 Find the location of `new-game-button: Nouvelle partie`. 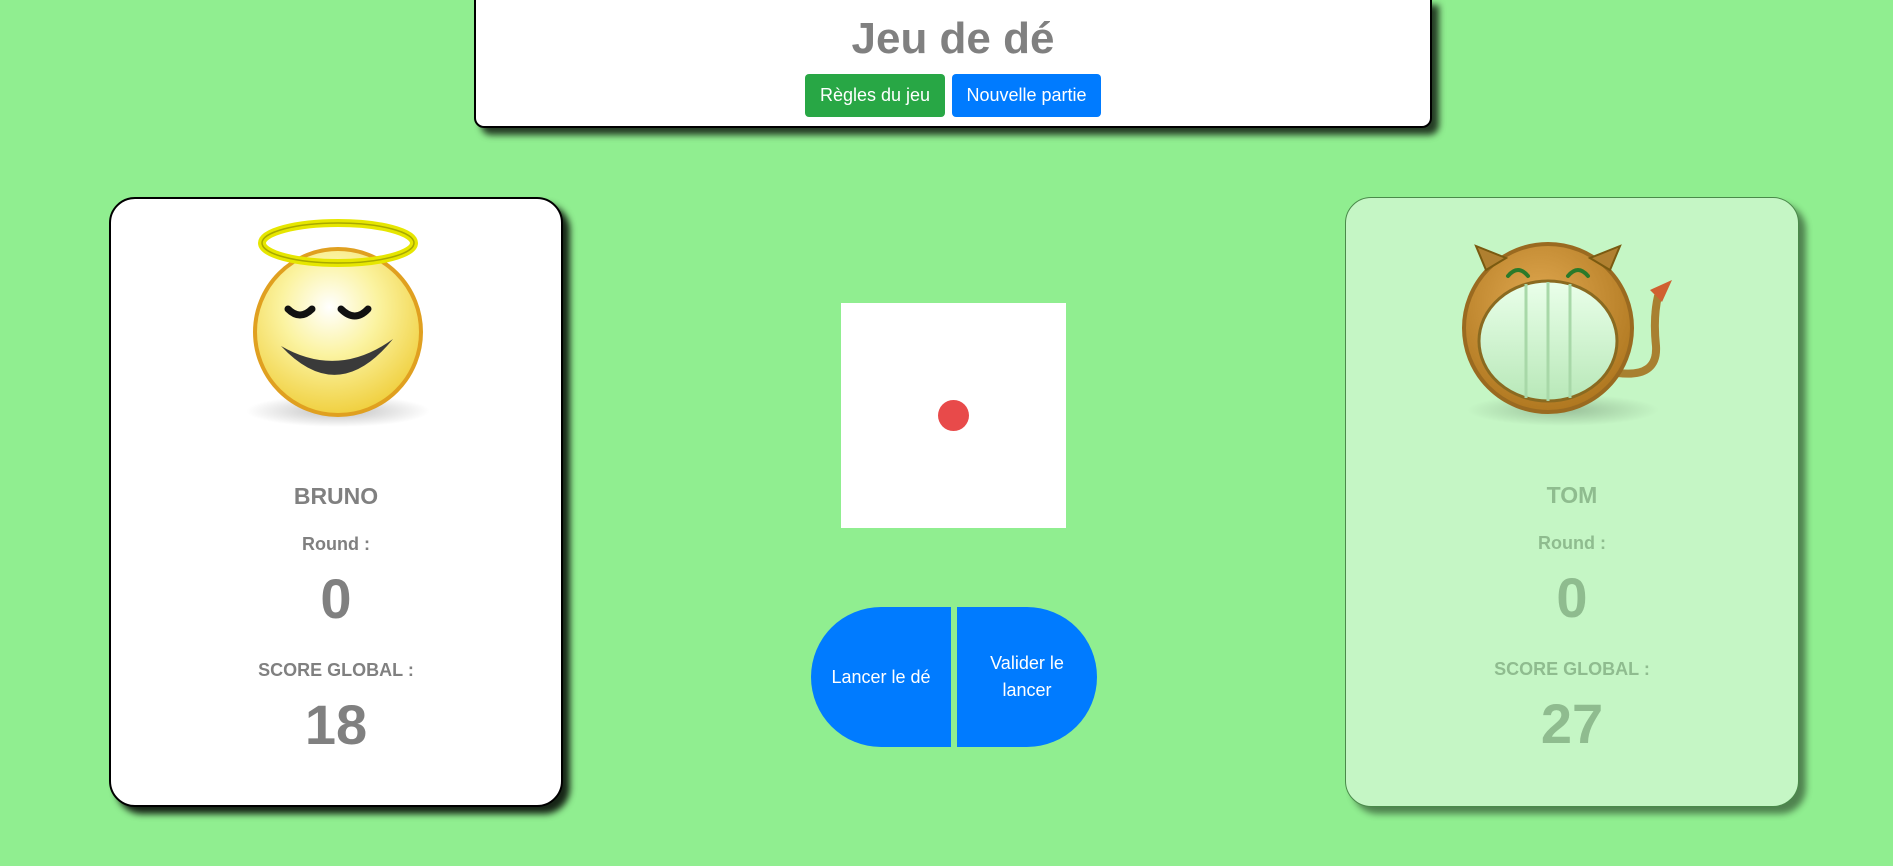

new-game-button: Nouvelle partie is located at coordinates (1026, 95).